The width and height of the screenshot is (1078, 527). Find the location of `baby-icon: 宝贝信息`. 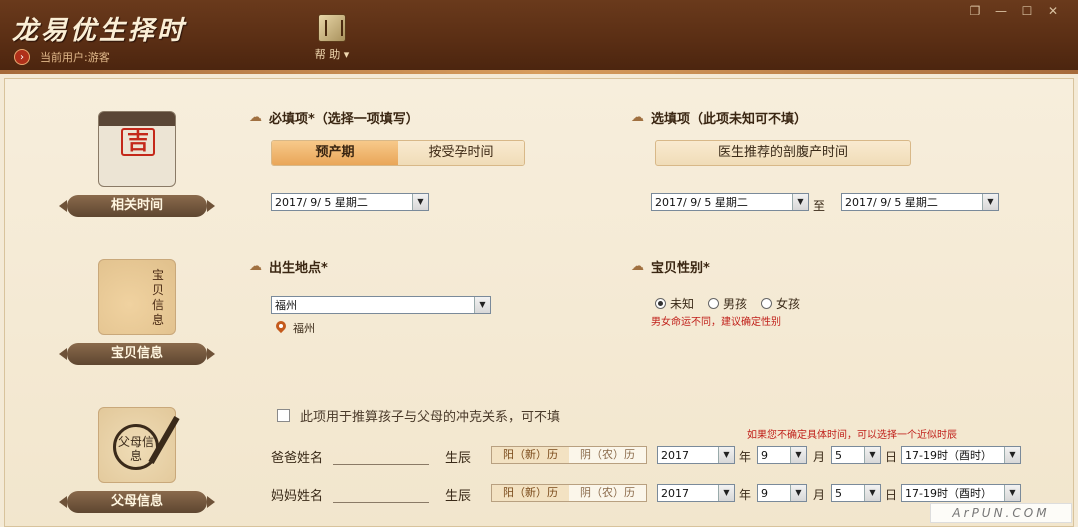

baby-icon: 宝贝信息 is located at coordinates (137, 297).